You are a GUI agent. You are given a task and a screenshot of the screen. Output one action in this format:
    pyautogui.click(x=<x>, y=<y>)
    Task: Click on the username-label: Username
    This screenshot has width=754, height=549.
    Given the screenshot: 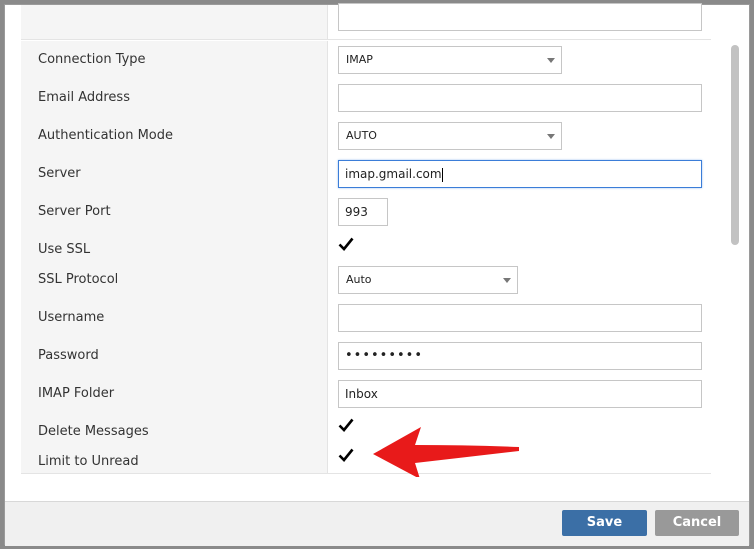 What is the action you would take?
    pyautogui.click(x=71, y=317)
    